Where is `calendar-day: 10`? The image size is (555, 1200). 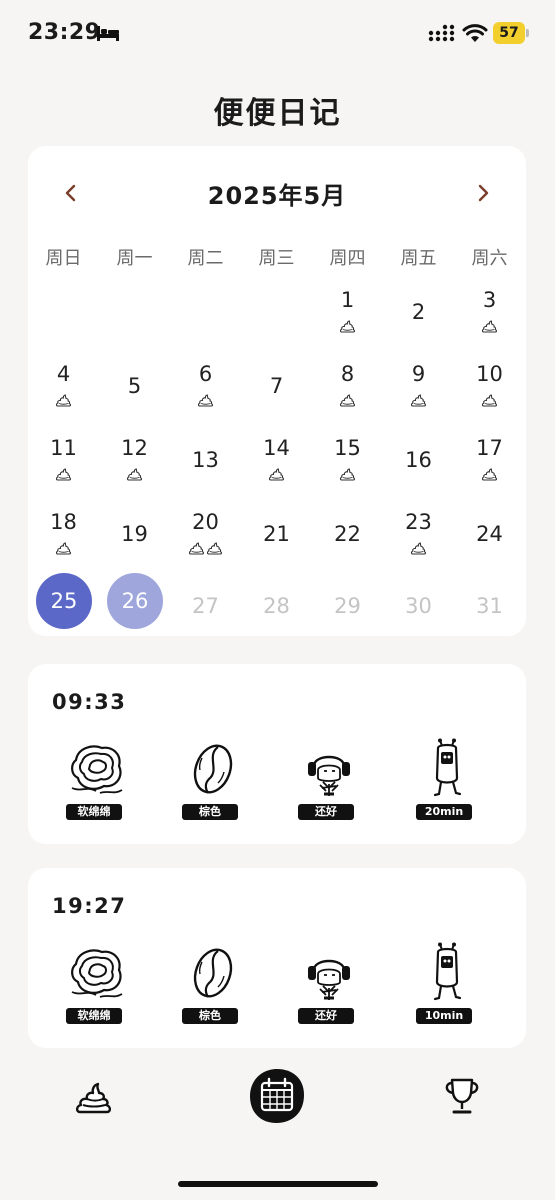 calendar-day: 10 is located at coordinates (489, 391).